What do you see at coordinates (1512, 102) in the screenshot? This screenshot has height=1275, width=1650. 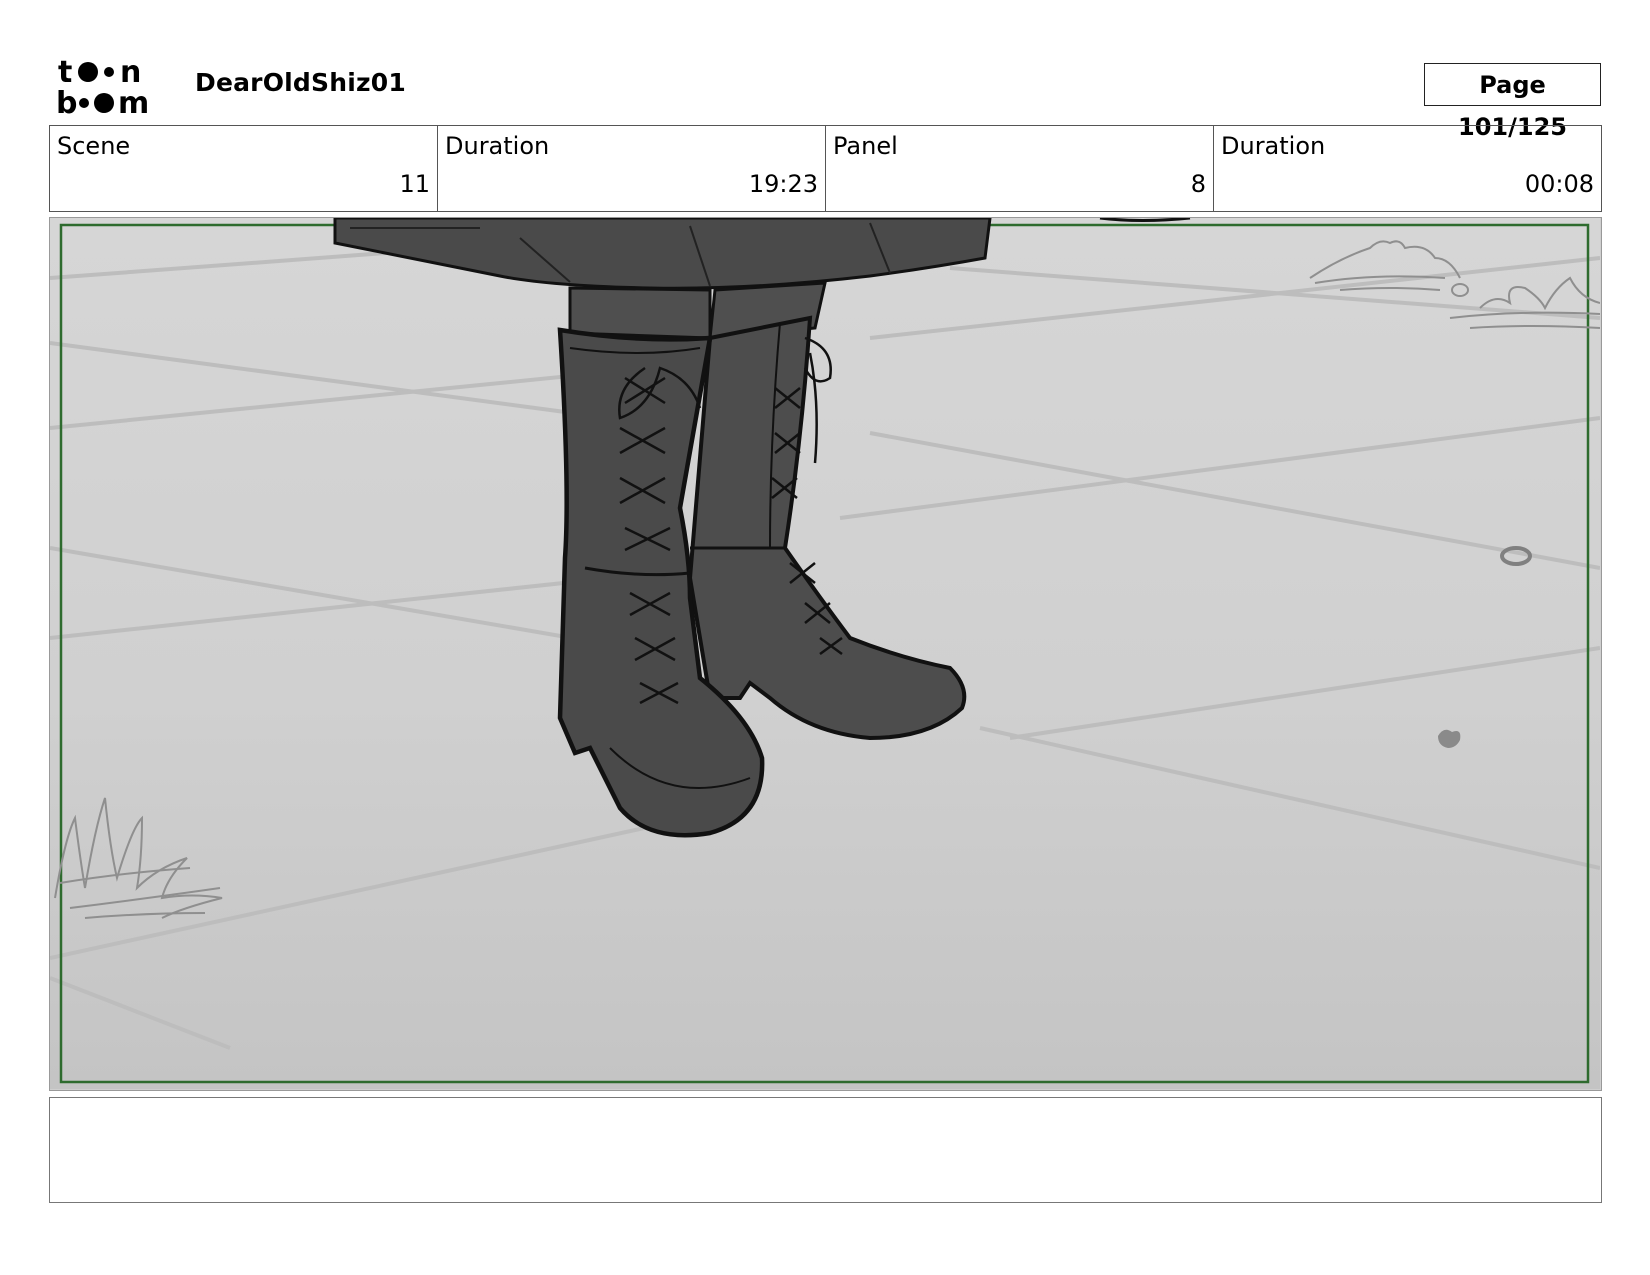 I see `page-indicator: Page 101/125` at bounding box center [1512, 102].